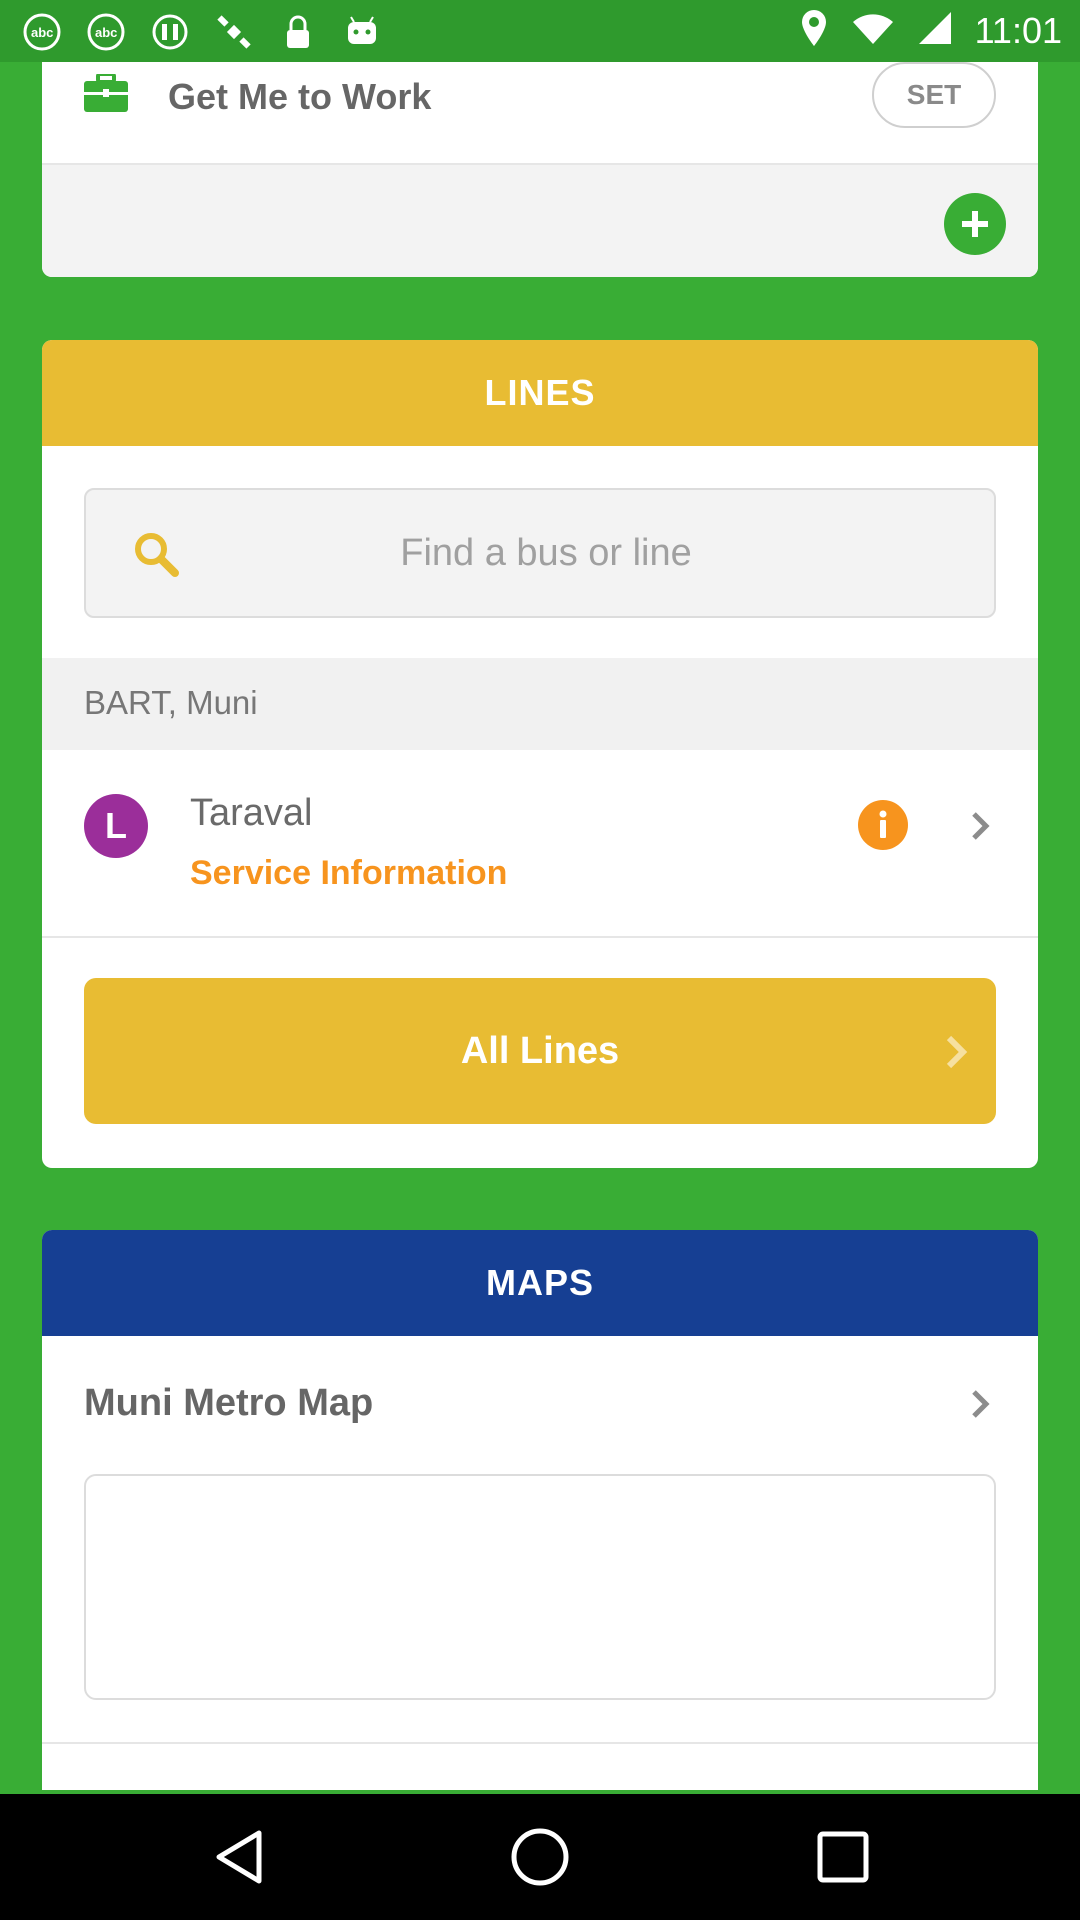 This screenshot has height=1920, width=1080. Describe the element at coordinates (229, 1403) in the screenshot. I see `map-title: Muni Metro Map` at that location.